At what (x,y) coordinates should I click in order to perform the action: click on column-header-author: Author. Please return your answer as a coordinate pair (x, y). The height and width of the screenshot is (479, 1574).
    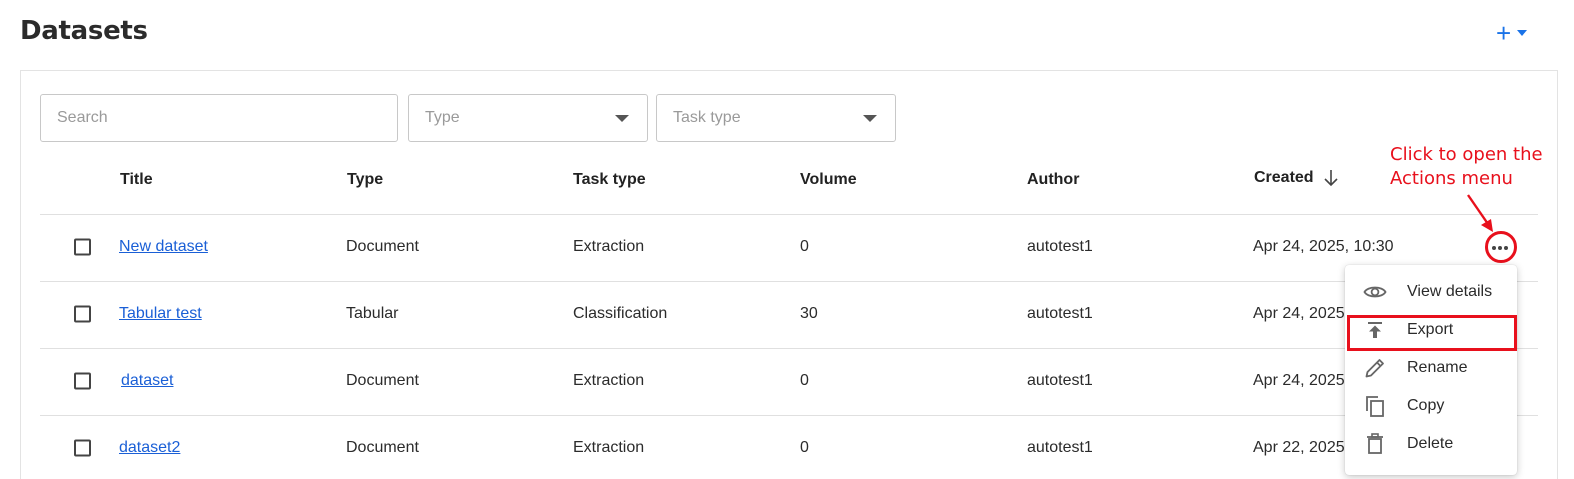
    Looking at the image, I should click on (1053, 180).